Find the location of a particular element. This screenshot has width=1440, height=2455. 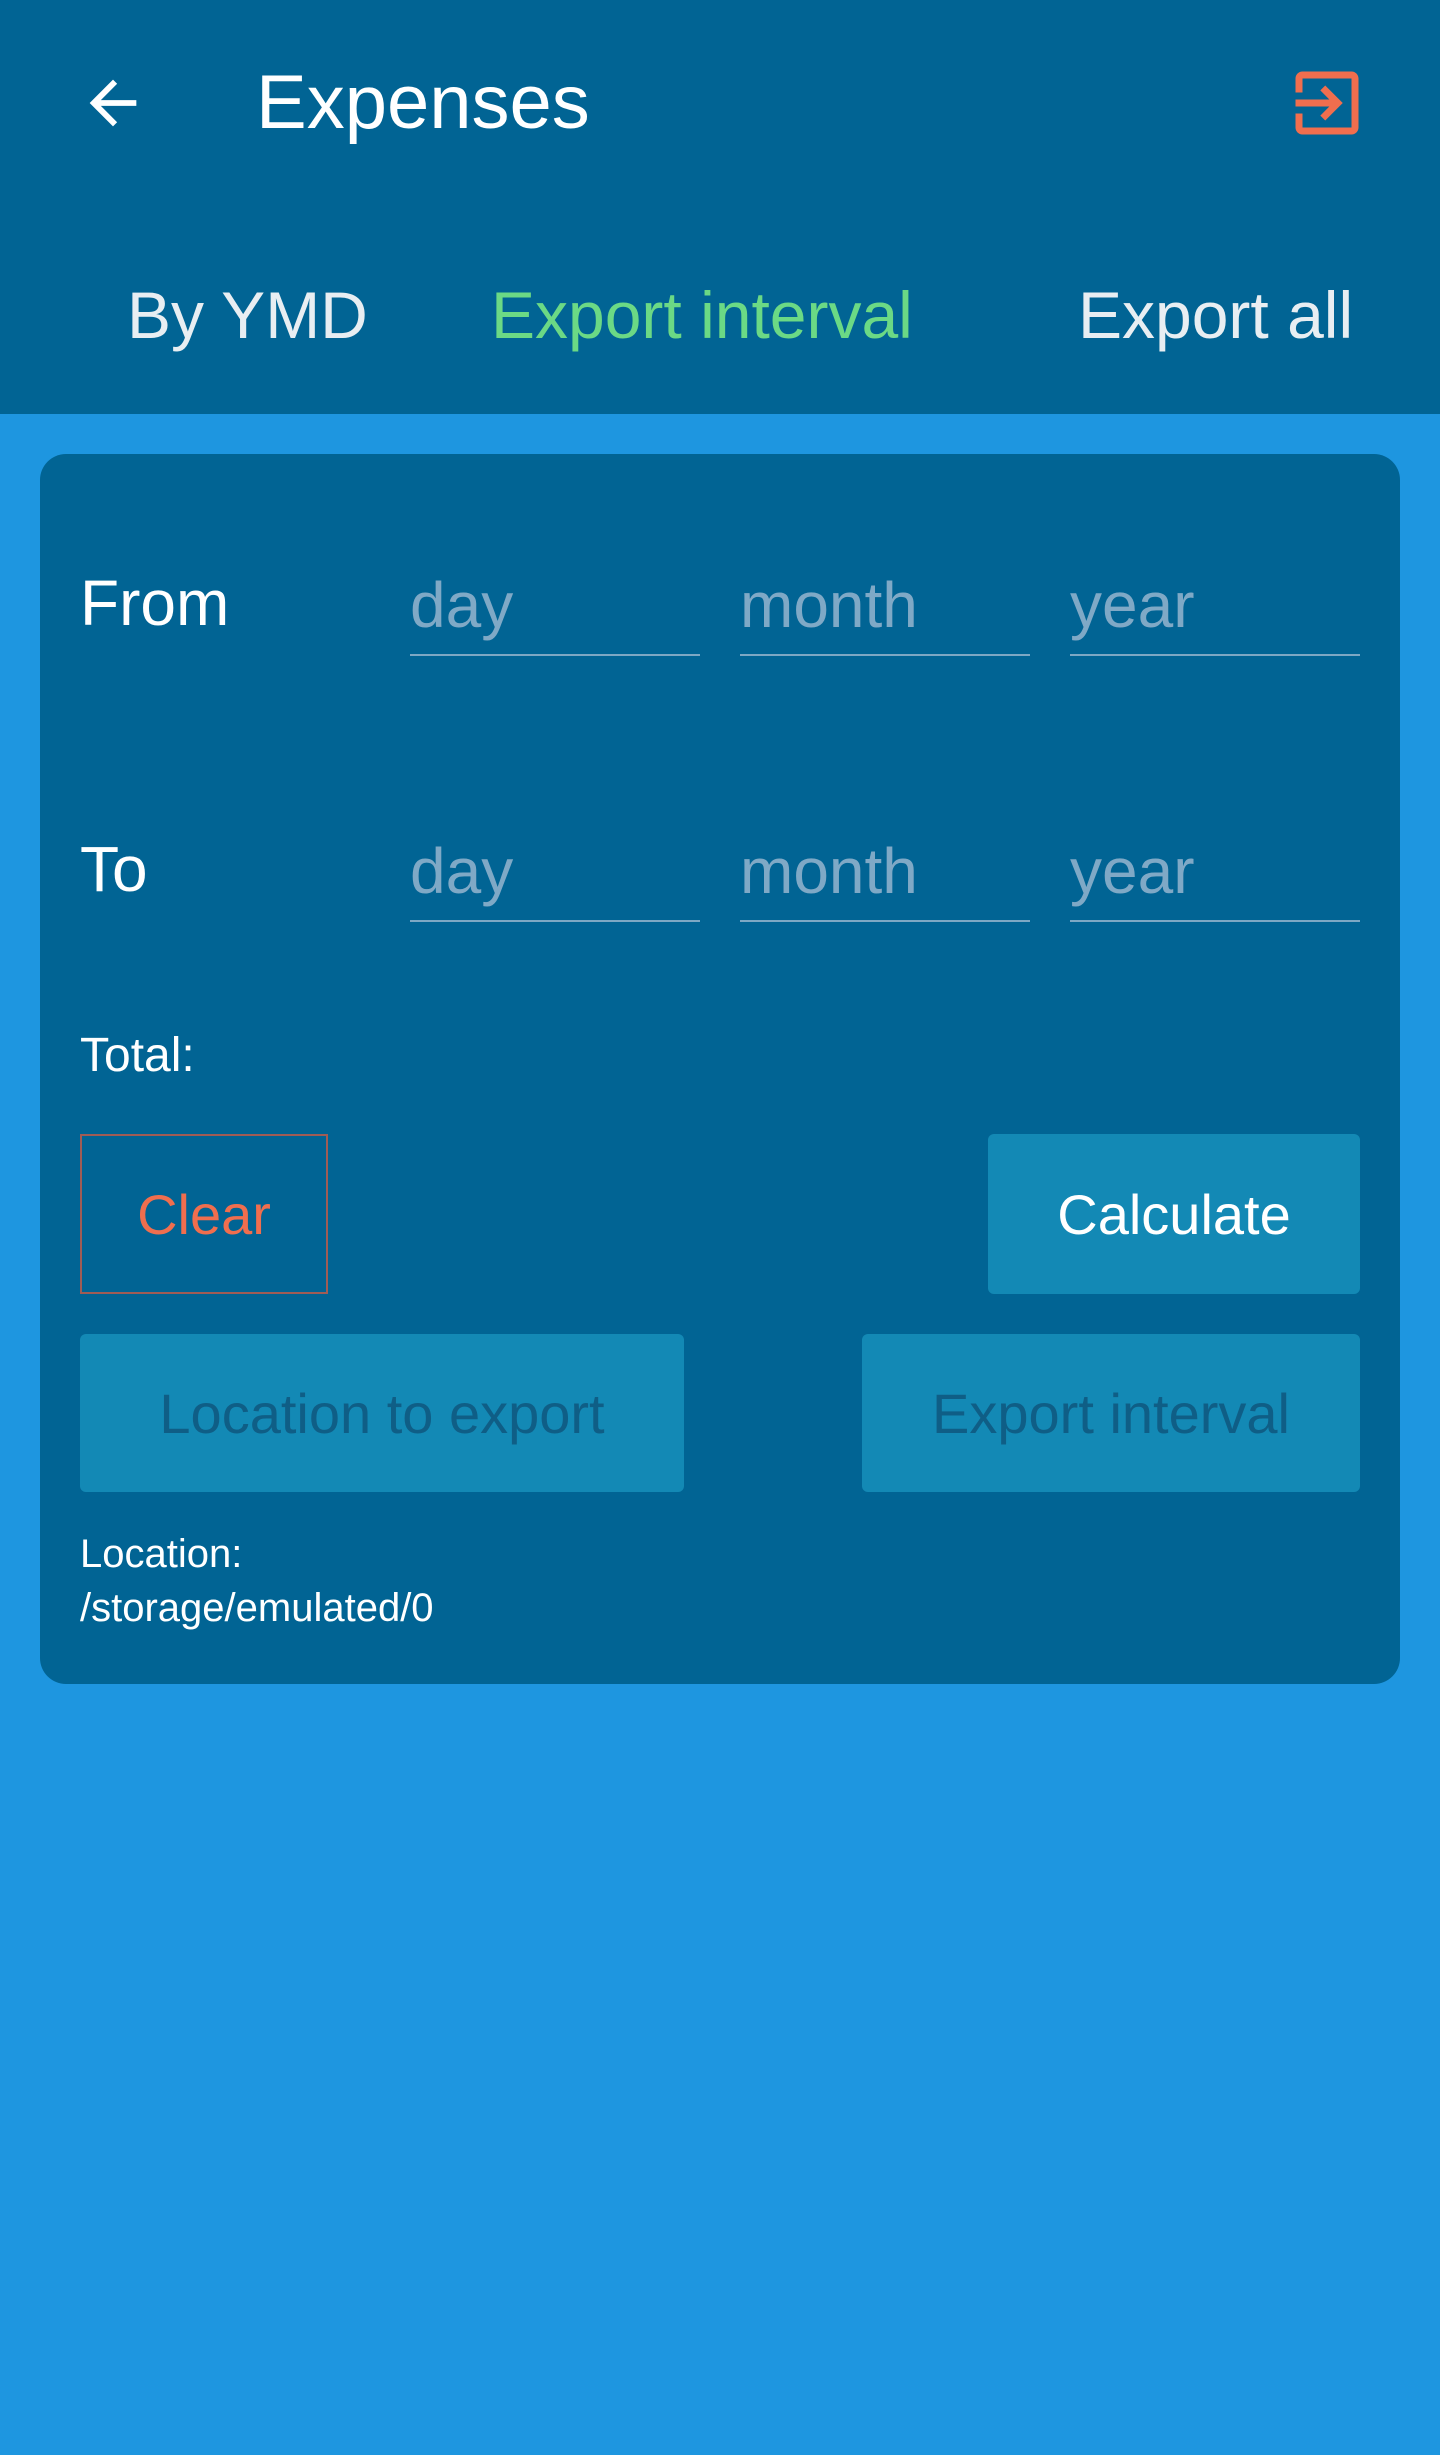

exit-to-app-icon is located at coordinates (1327, 103).